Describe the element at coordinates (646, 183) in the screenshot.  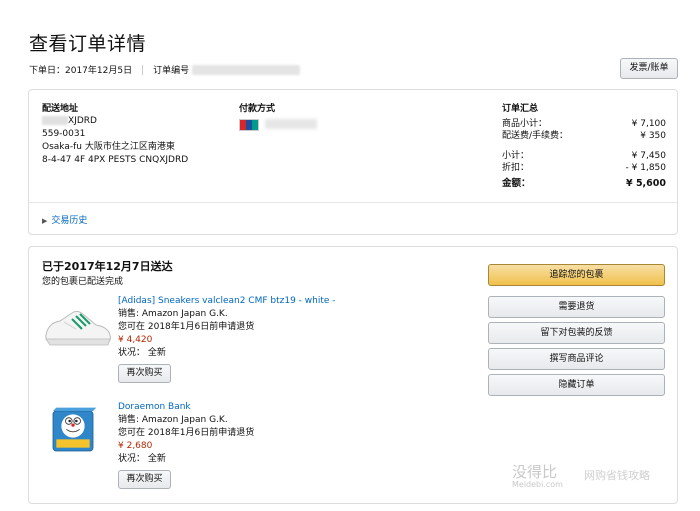
I see `summary-row-value: ¥ 5,600` at that location.